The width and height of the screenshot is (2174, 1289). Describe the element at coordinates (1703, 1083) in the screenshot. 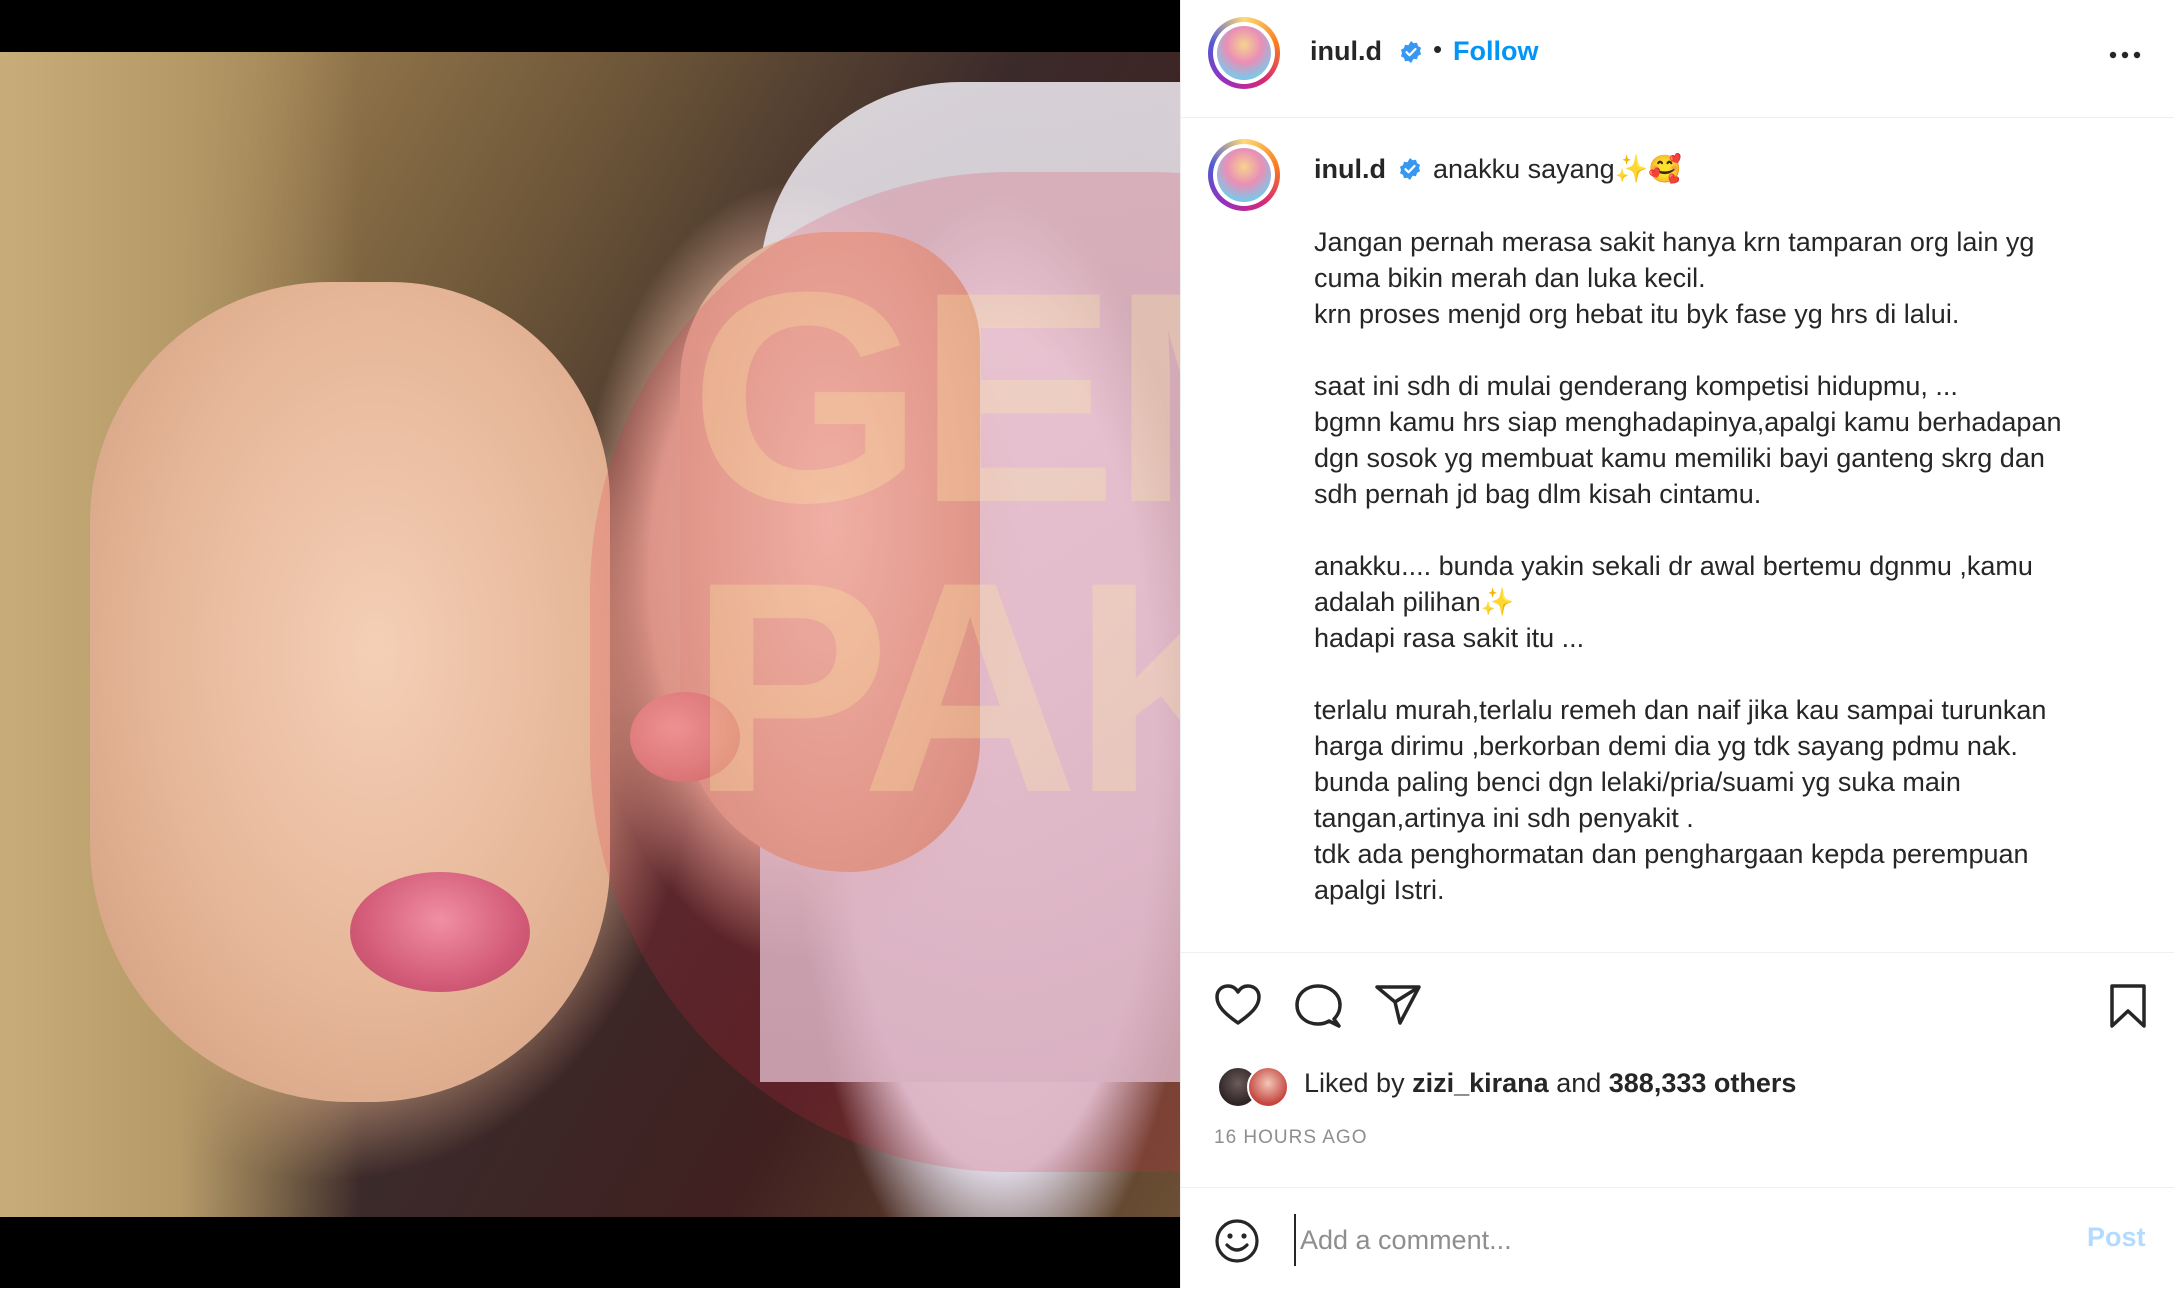

I see `likes-count: 388,333 others` at that location.